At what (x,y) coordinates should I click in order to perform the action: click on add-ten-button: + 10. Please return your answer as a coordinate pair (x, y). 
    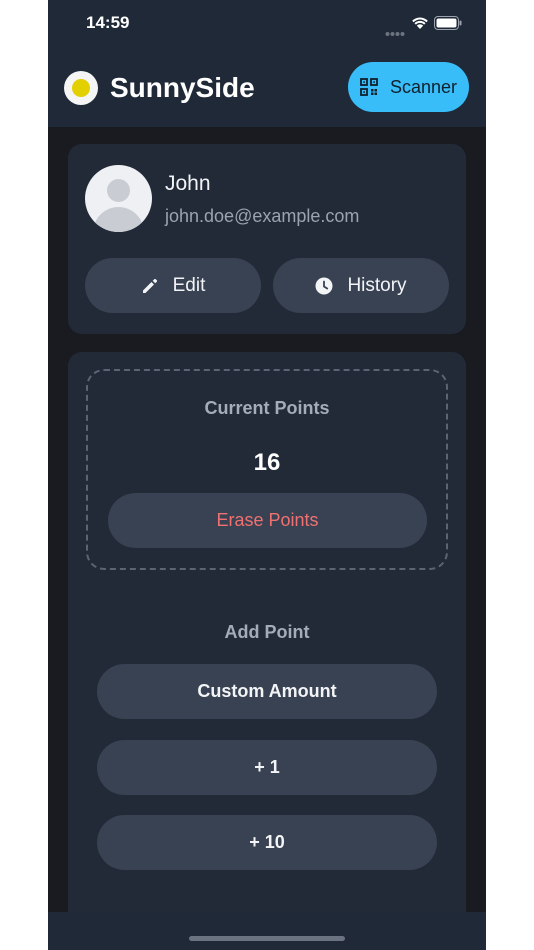
    Looking at the image, I should click on (267, 842).